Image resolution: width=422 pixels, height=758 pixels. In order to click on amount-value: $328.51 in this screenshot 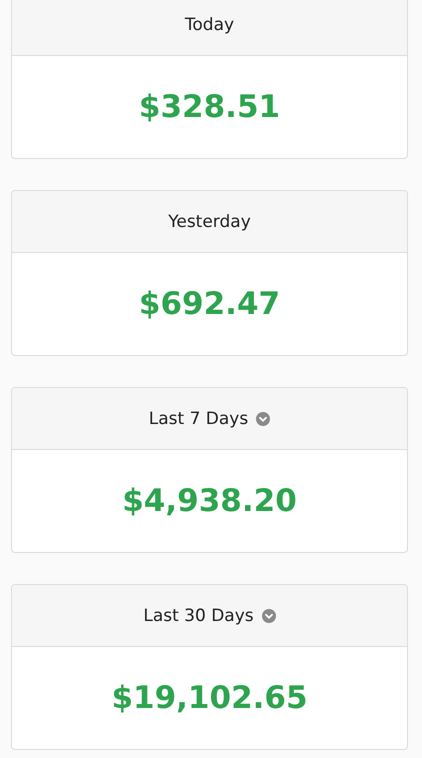, I will do `click(209, 107)`.